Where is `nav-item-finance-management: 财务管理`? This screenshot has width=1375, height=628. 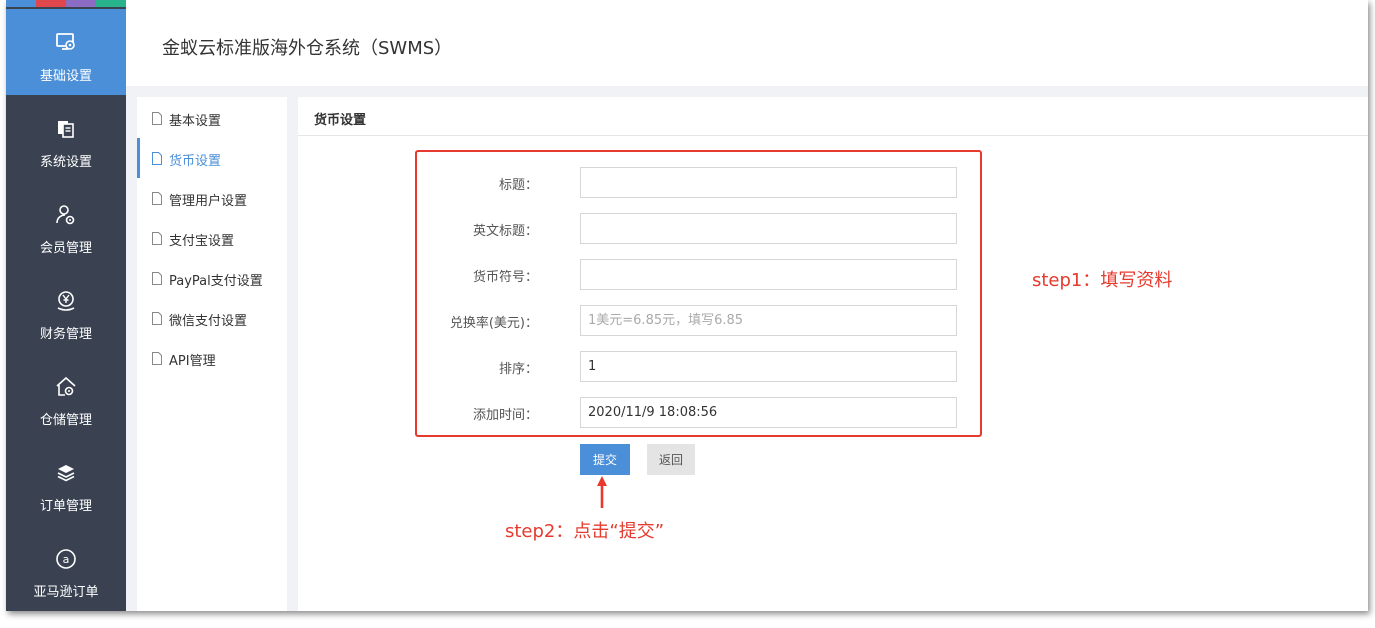 nav-item-finance-management: 财务管理 is located at coordinates (66, 310).